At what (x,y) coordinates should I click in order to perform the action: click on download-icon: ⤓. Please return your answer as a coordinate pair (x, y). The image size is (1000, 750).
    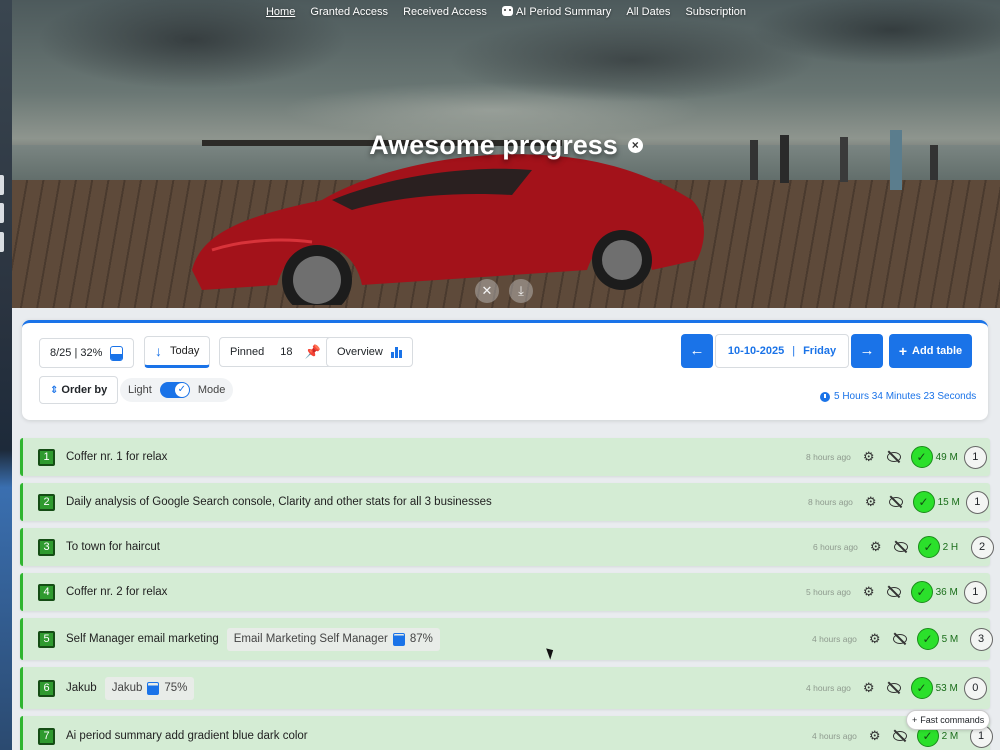
    Looking at the image, I should click on (521, 291).